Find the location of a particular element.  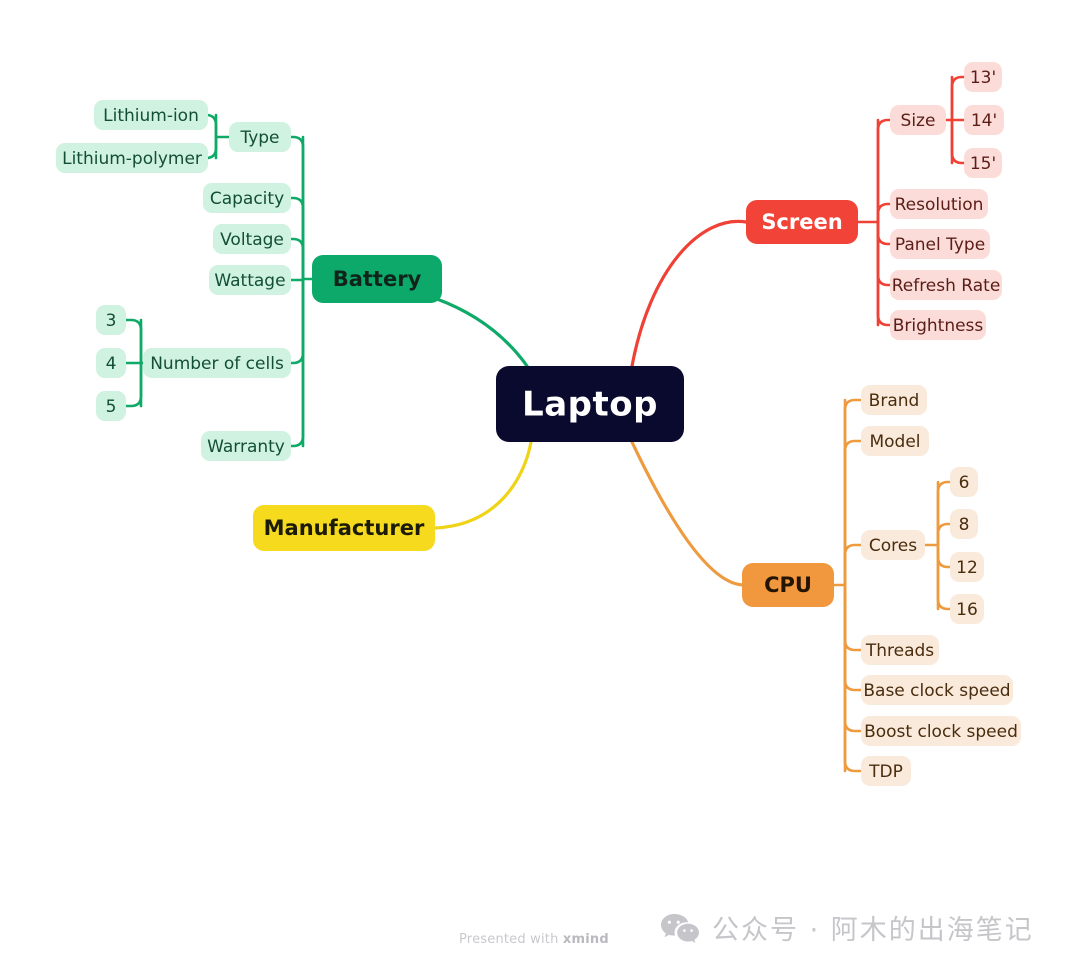

node-screen-1: Resolution is located at coordinates (939, 204).